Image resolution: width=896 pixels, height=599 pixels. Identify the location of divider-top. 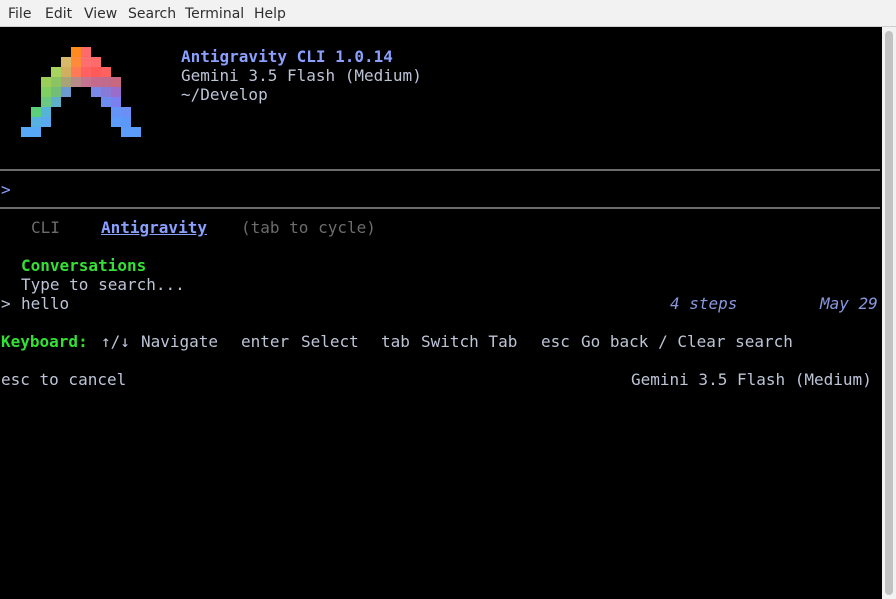
(440, 170).